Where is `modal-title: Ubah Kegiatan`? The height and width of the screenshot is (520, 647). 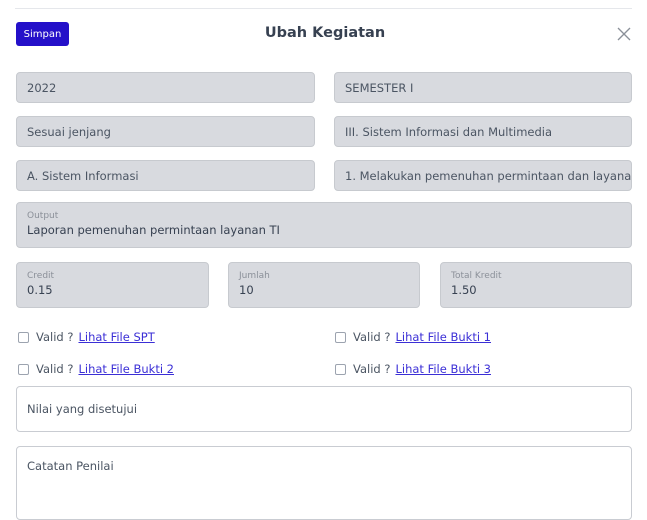 modal-title: Ubah Kegiatan is located at coordinates (325, 33).